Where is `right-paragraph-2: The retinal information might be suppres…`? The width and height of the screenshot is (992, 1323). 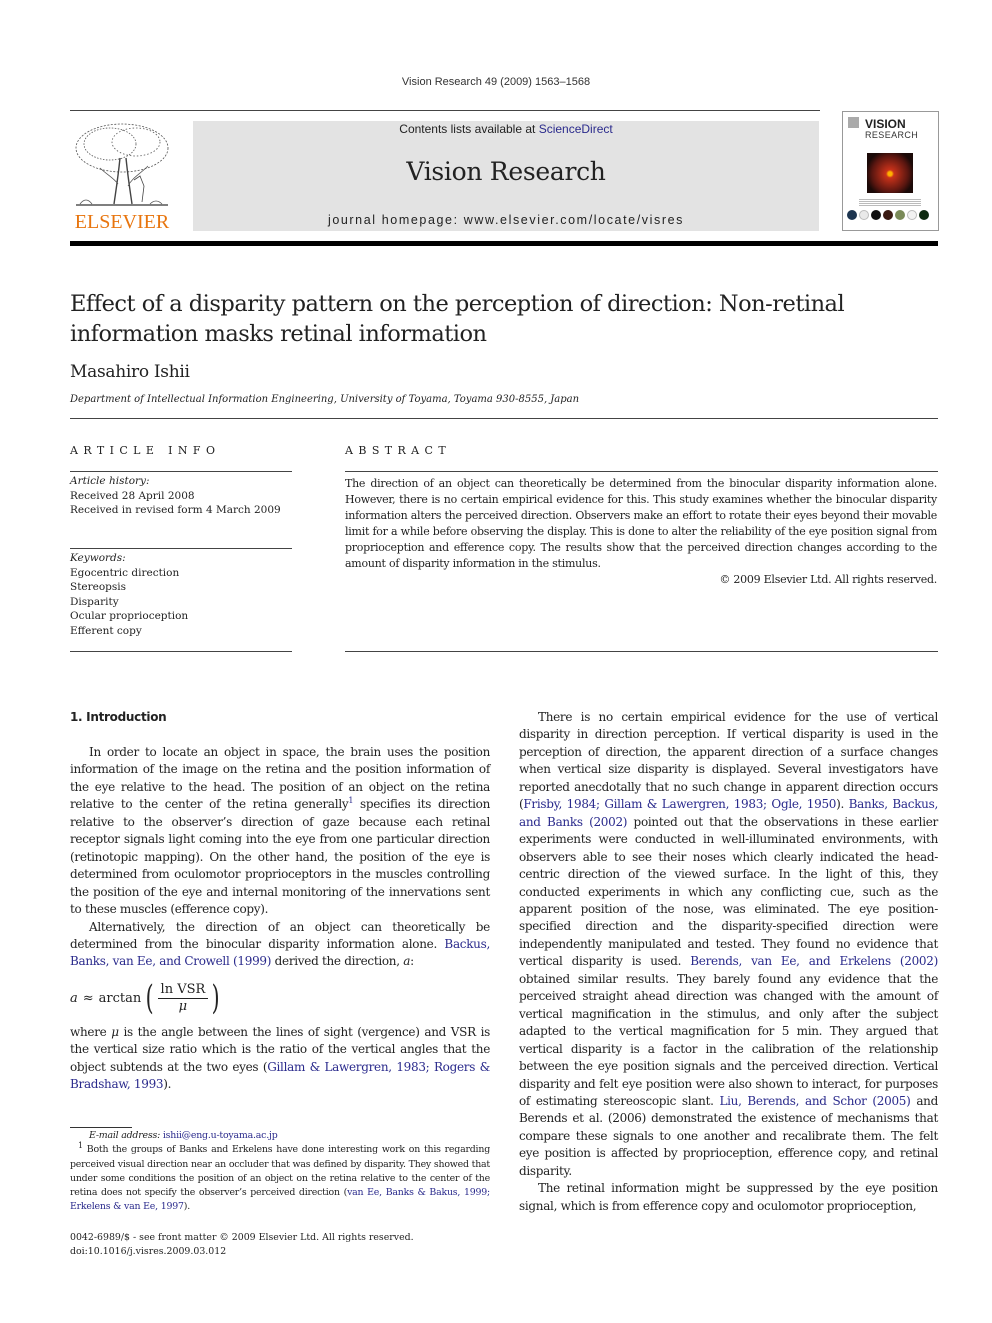 right-paragraph-2: The retinal information might be suppres… is located at coordinates (728, 1197).